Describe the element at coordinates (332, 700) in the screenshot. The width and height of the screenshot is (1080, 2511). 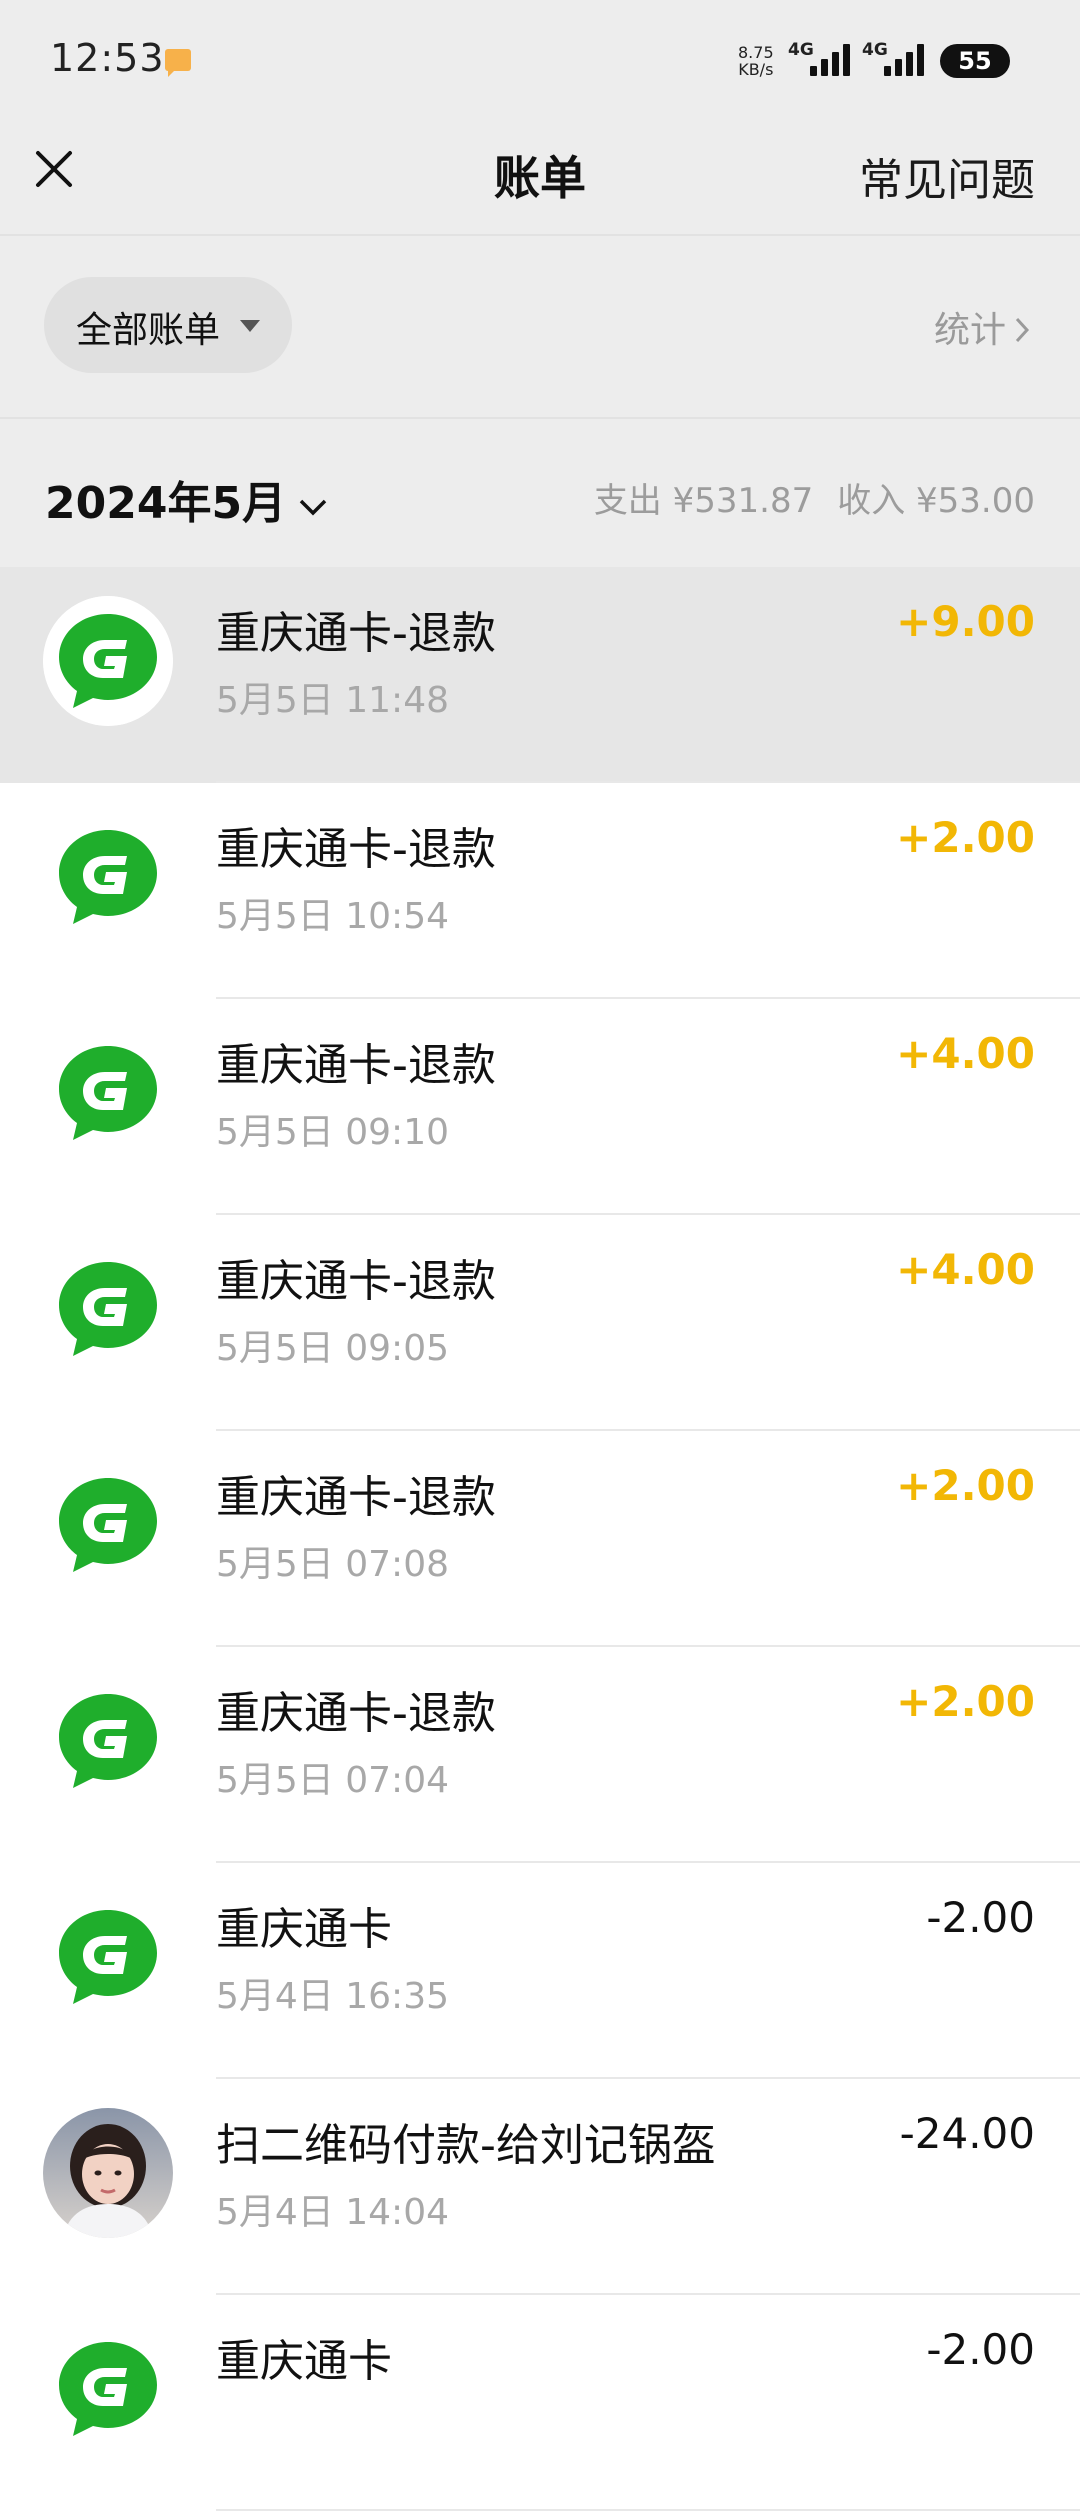
I see `transaction-time: 5月5日 11:48` at that location.